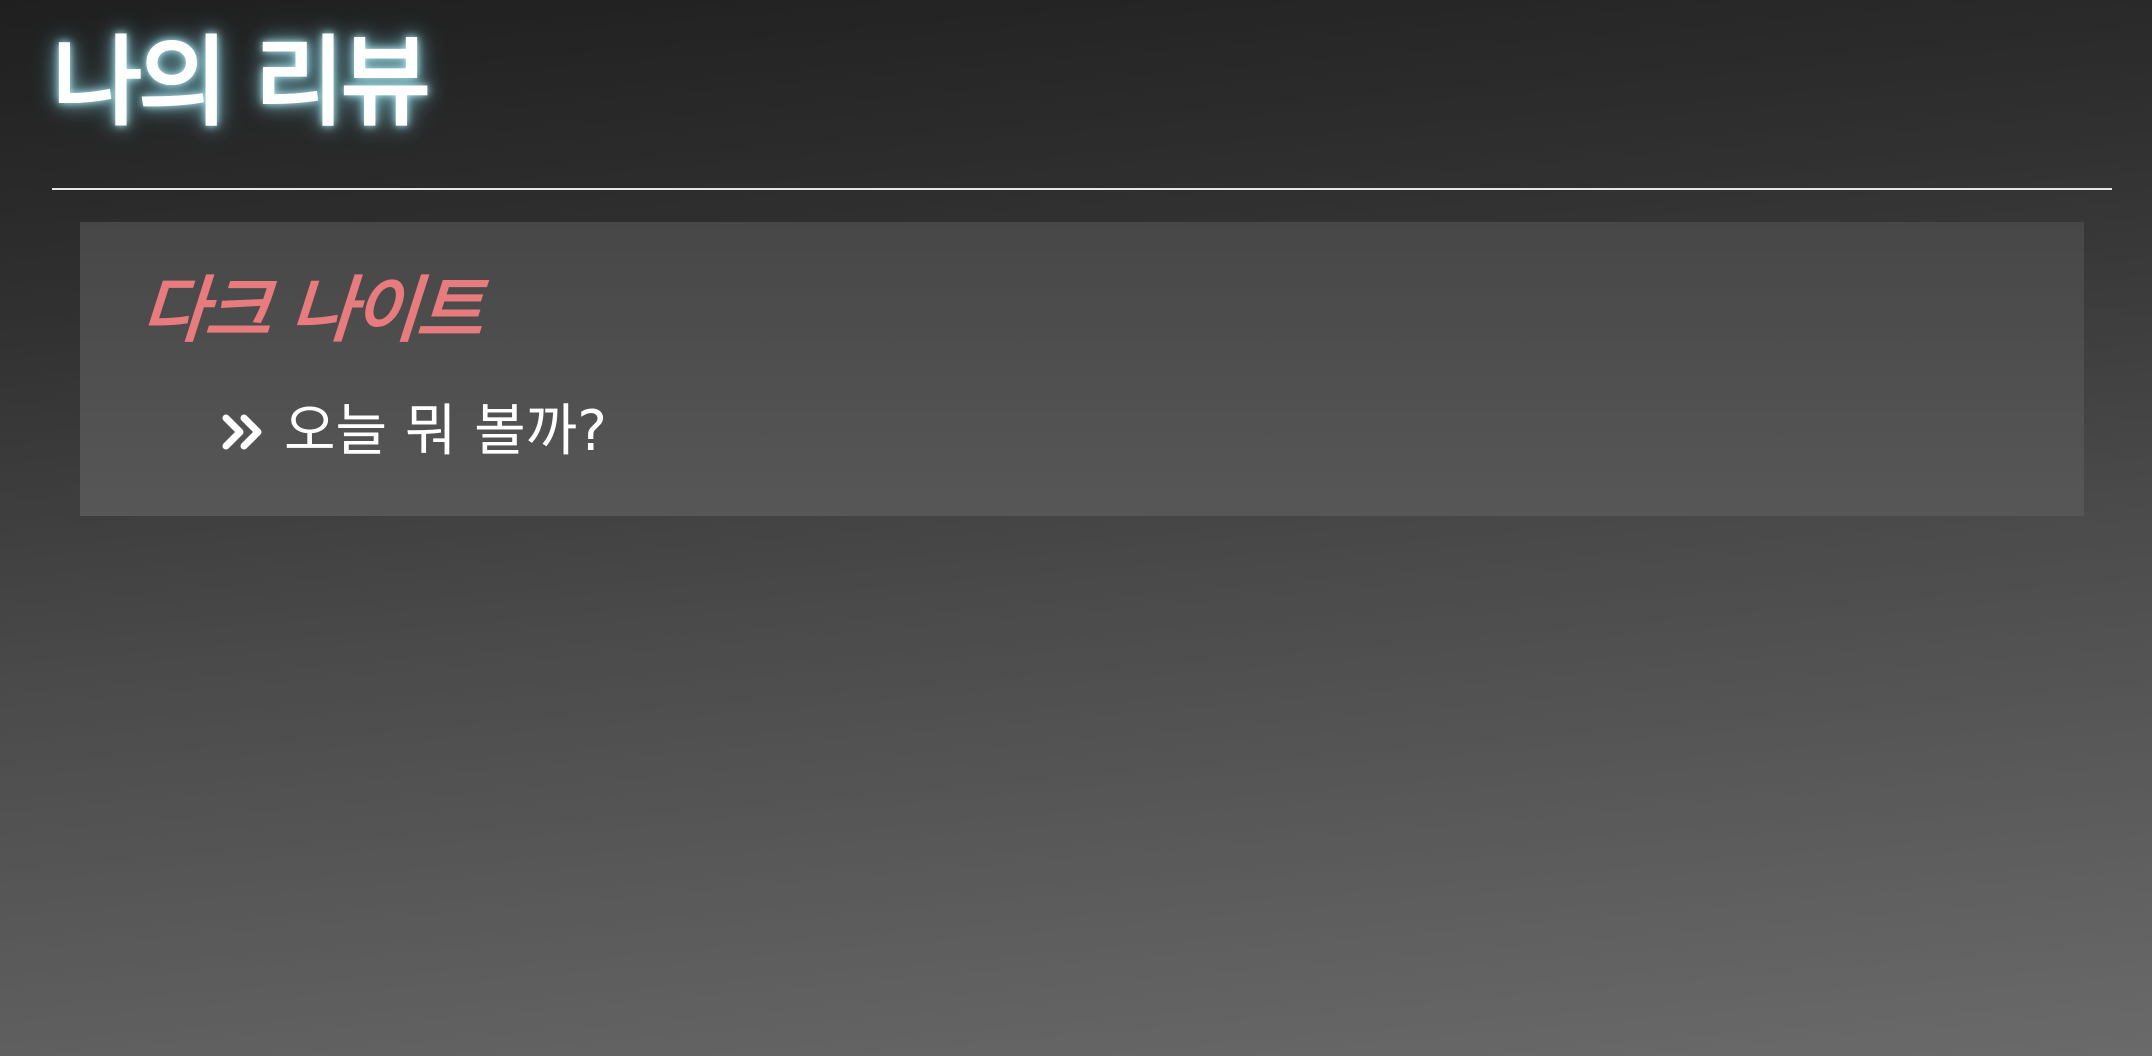 The width and height of the screenshot is (2152, 1056). Describe the element at coordinates (244, 432) in the screenshot. I see `double-chevron-right-icon` at that location.